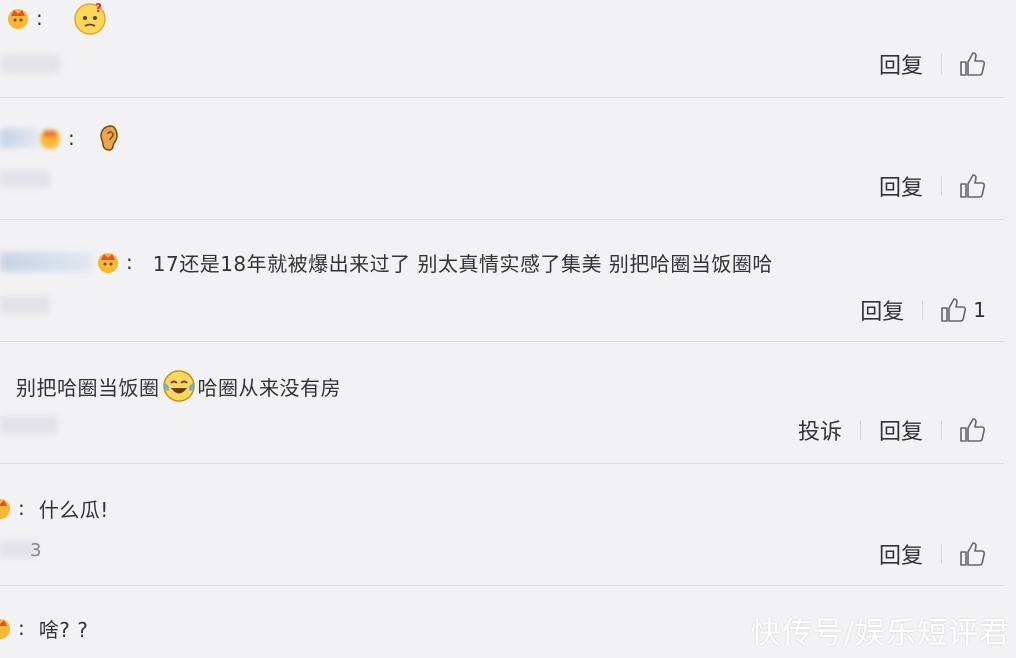 This screenshot has width=1016, height=658. Describe the element at coordinates (880, 633) in the screenshot. I see `watermark: 快传号/娱乐短评君` at that location.